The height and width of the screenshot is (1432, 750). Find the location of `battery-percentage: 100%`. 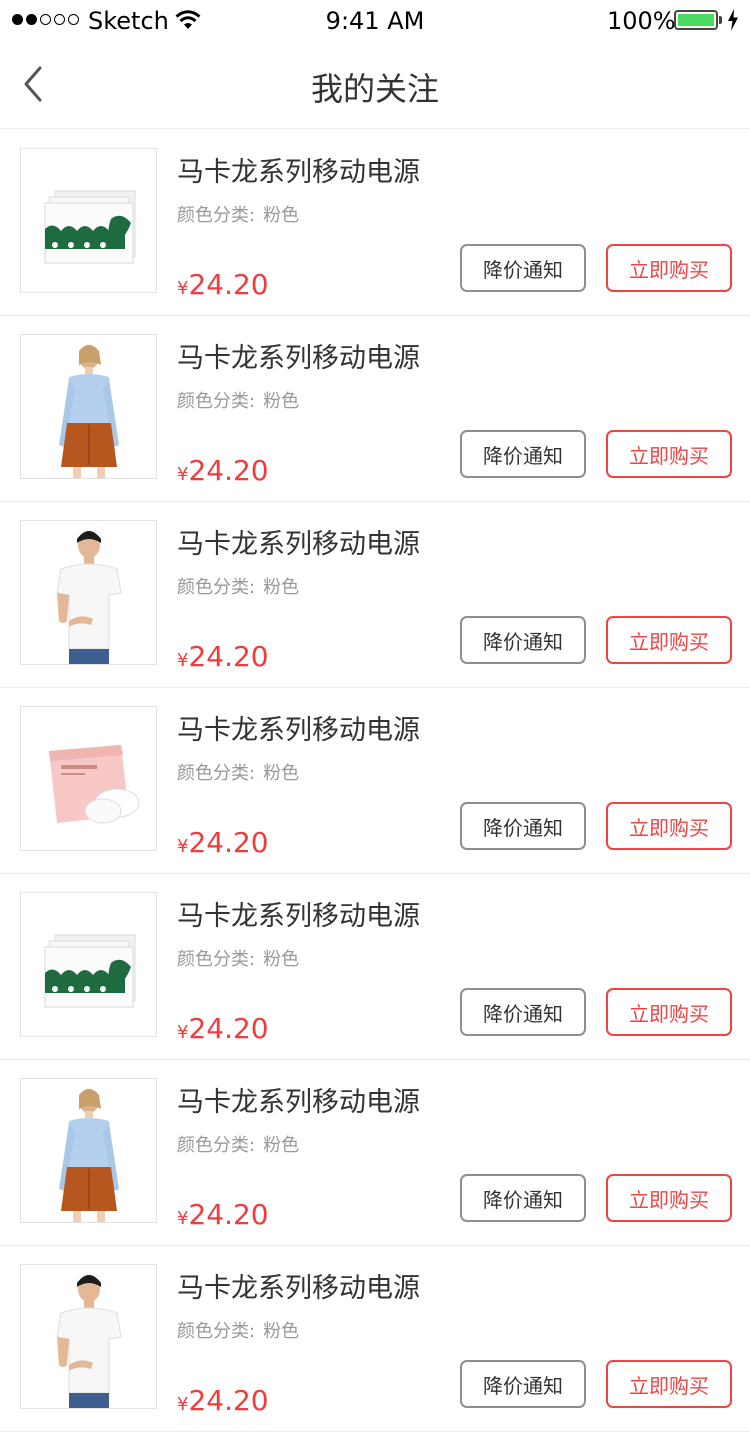

battery-percentage: 100% is located at coordinates (641, 21).